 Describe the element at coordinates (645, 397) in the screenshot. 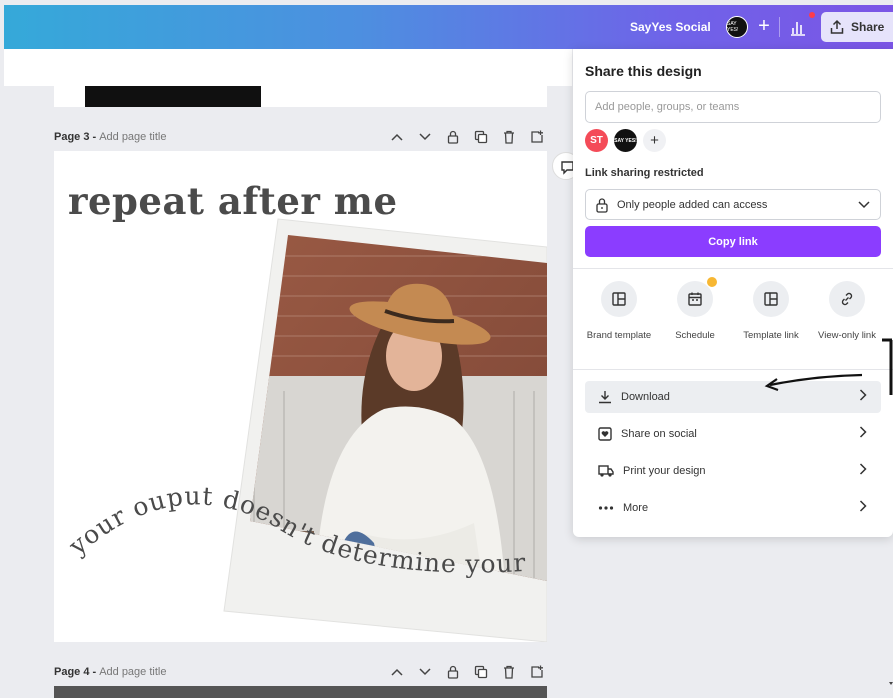

I see `download-label: Download` at that location.